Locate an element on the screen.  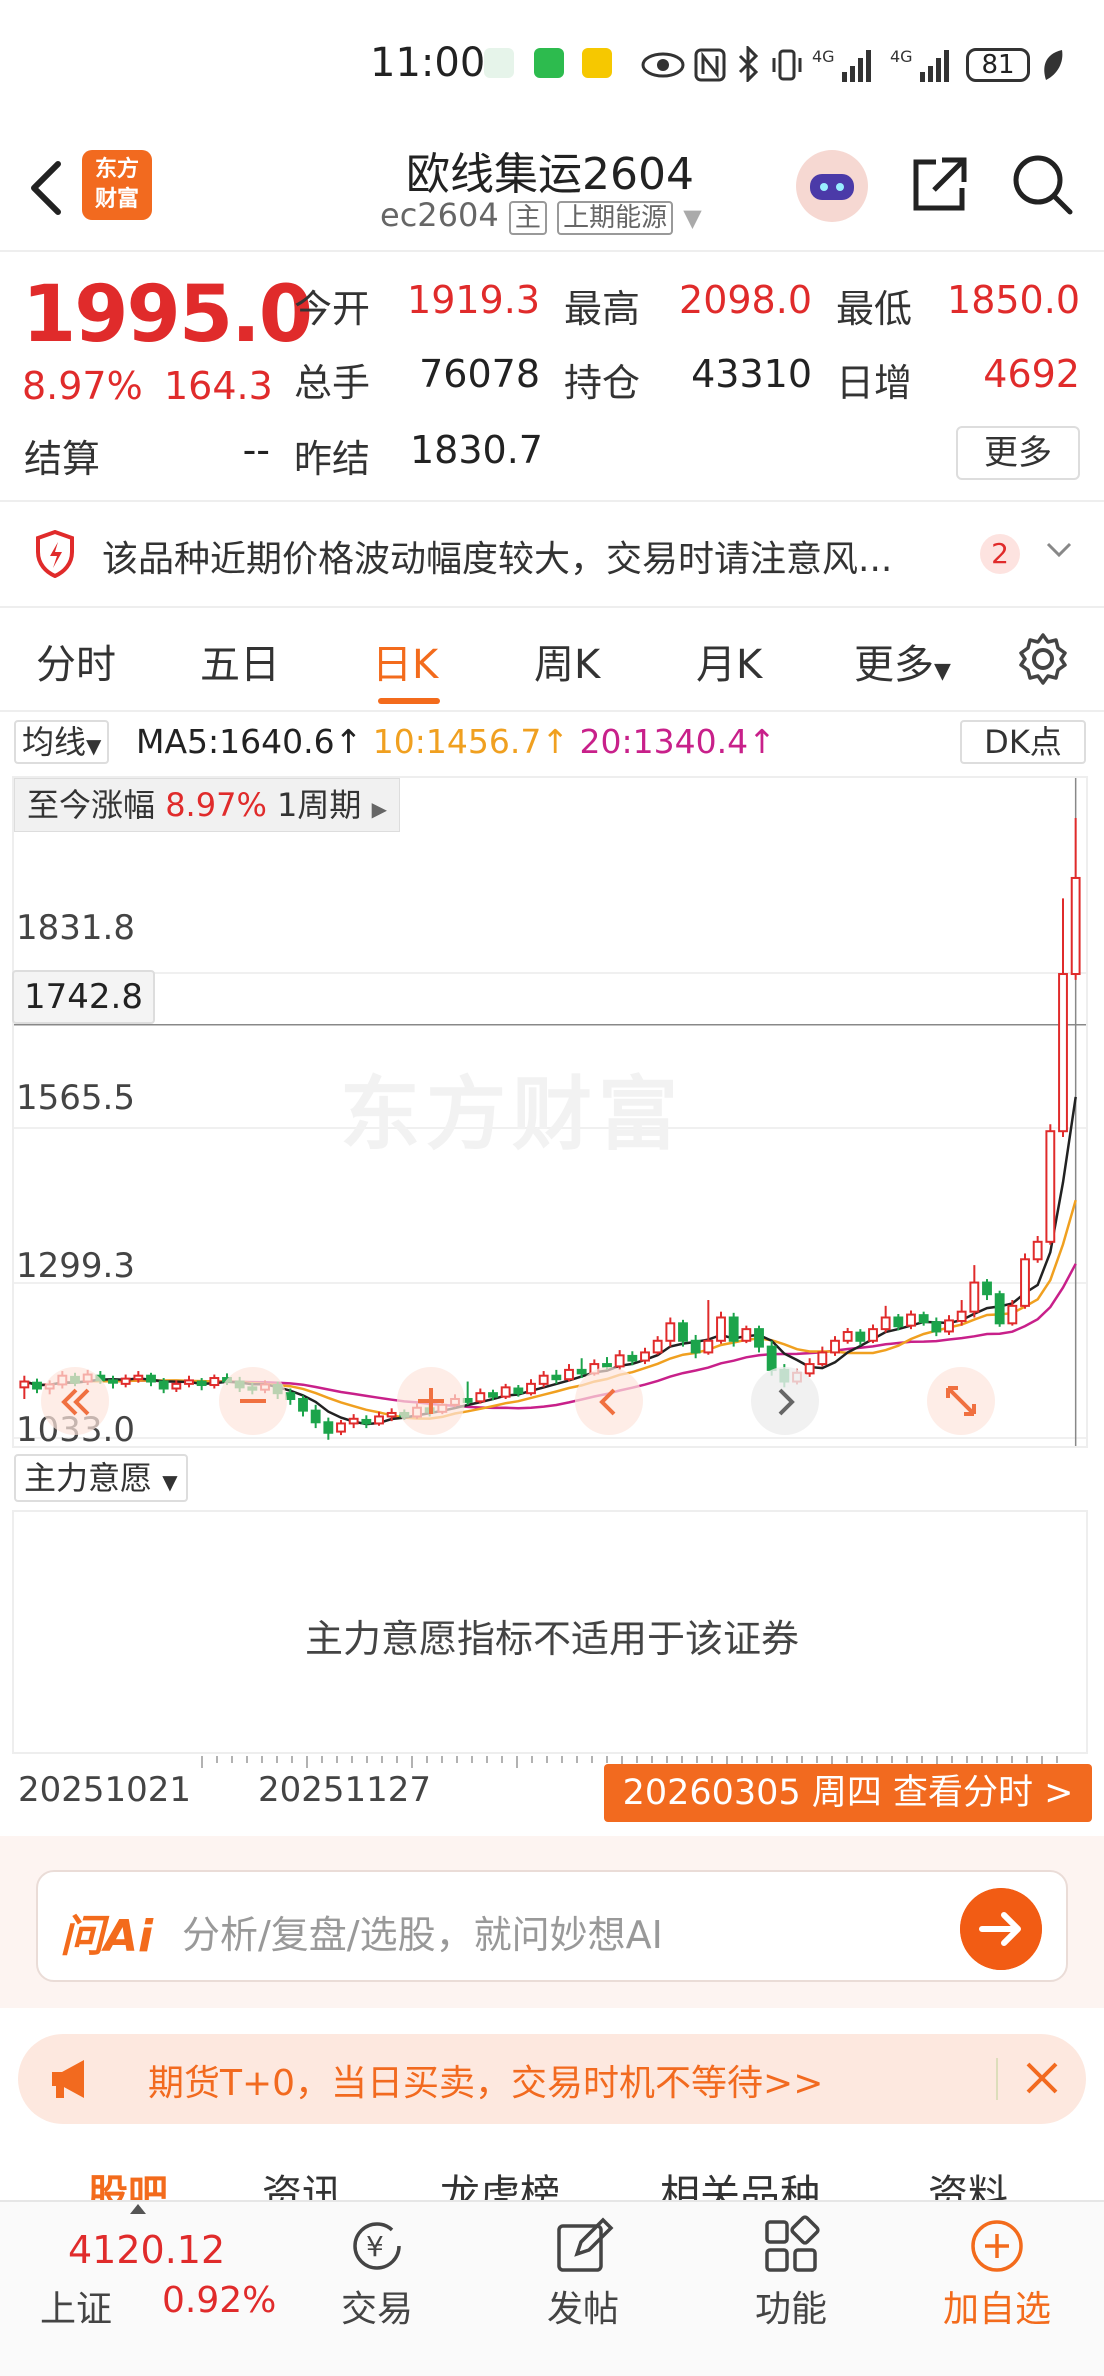
tab-monthly-k: 月K is located at coordinates (729, 661).